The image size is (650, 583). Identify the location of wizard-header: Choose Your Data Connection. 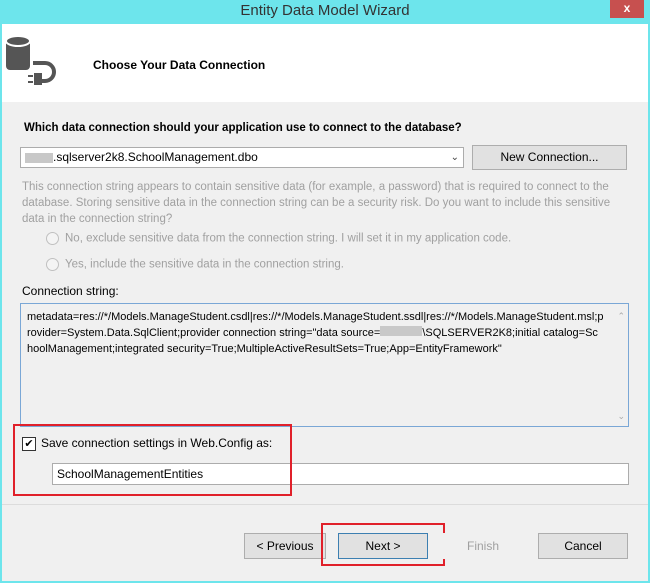
(325, 63).